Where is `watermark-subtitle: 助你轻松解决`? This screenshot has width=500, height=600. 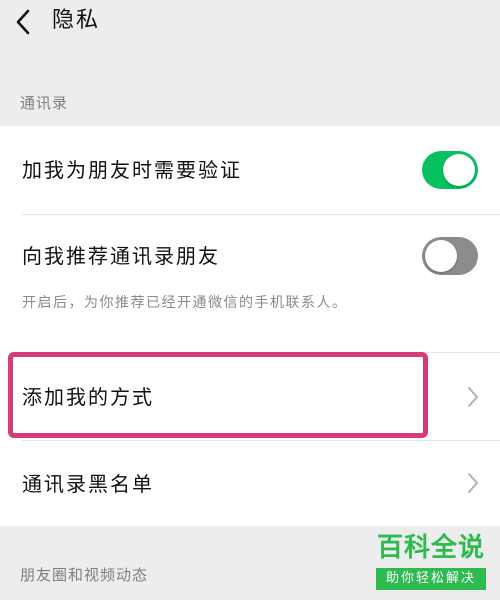
watermark-subtitle: 助你轻松解决 is located at coordinates (431, 579).